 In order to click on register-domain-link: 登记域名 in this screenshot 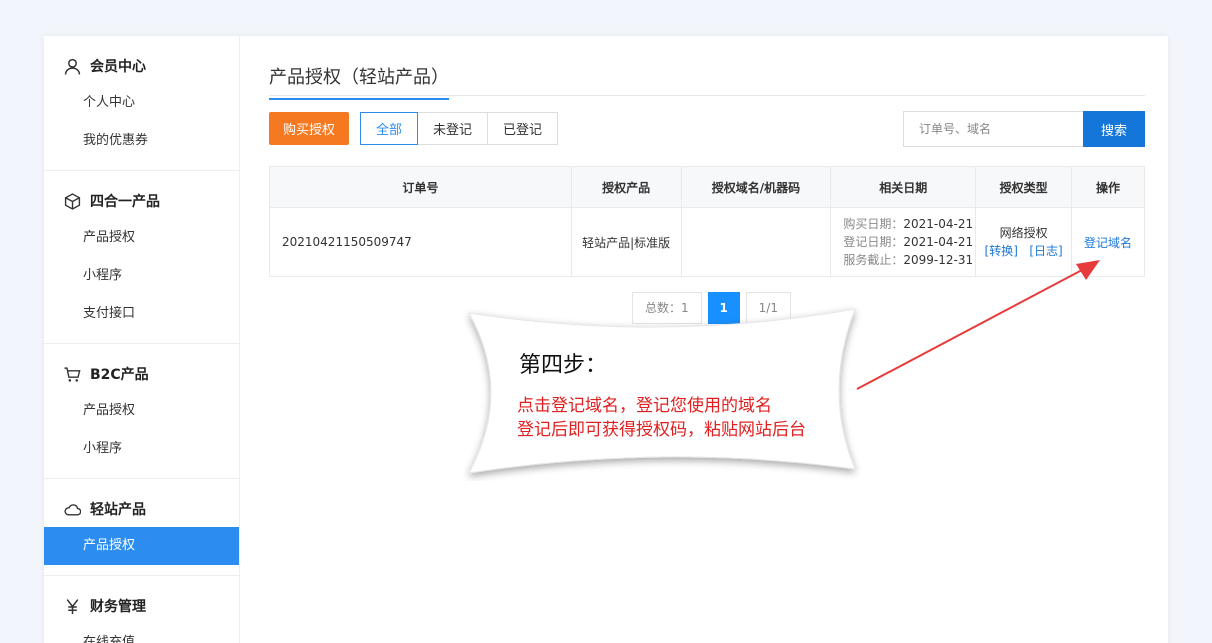, I will do `click(1108, 243)`.